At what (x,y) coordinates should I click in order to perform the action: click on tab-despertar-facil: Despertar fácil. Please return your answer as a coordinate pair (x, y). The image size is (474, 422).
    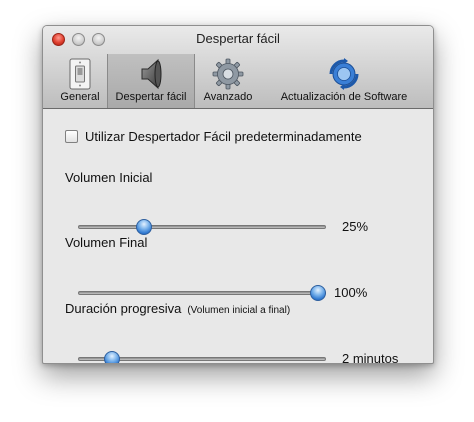
    Looking at the image, I should click on (151, 81).